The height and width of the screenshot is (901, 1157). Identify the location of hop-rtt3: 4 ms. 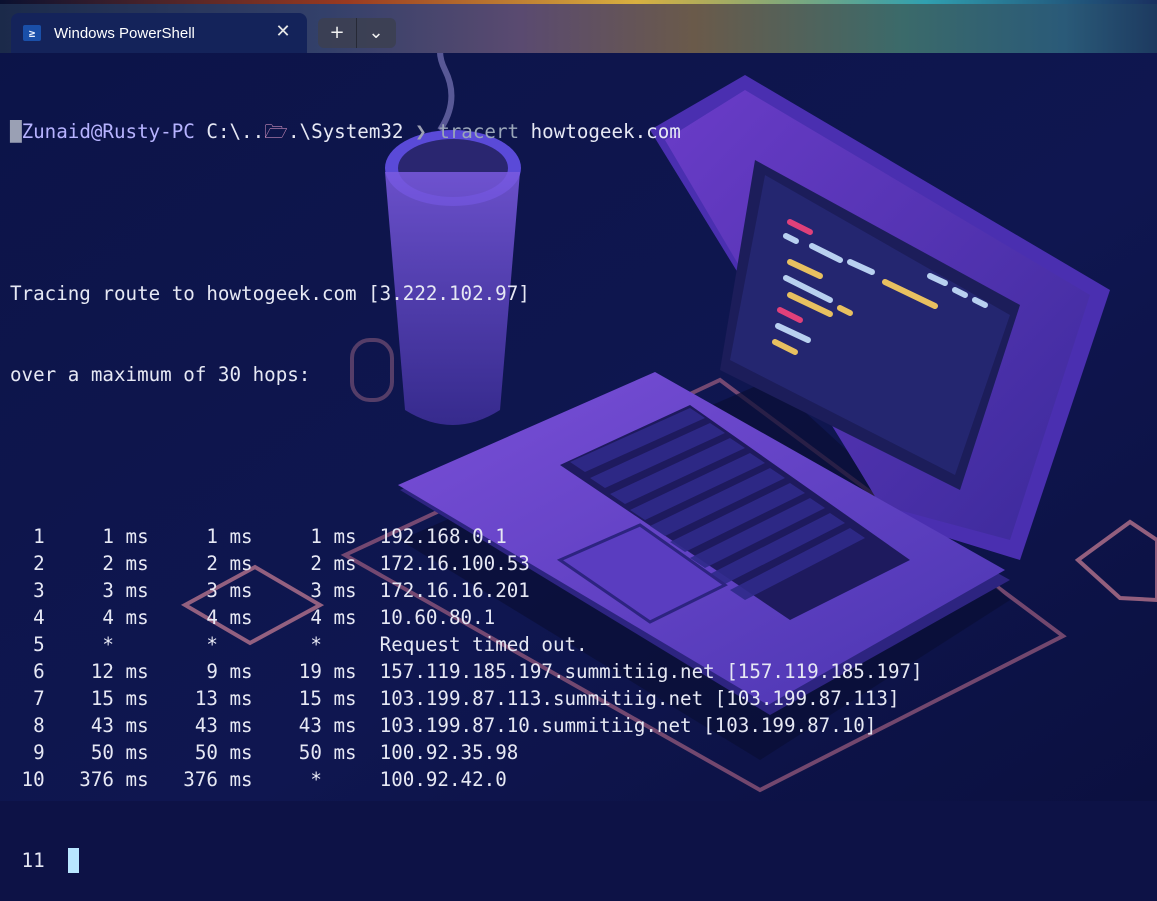
(304, 617).